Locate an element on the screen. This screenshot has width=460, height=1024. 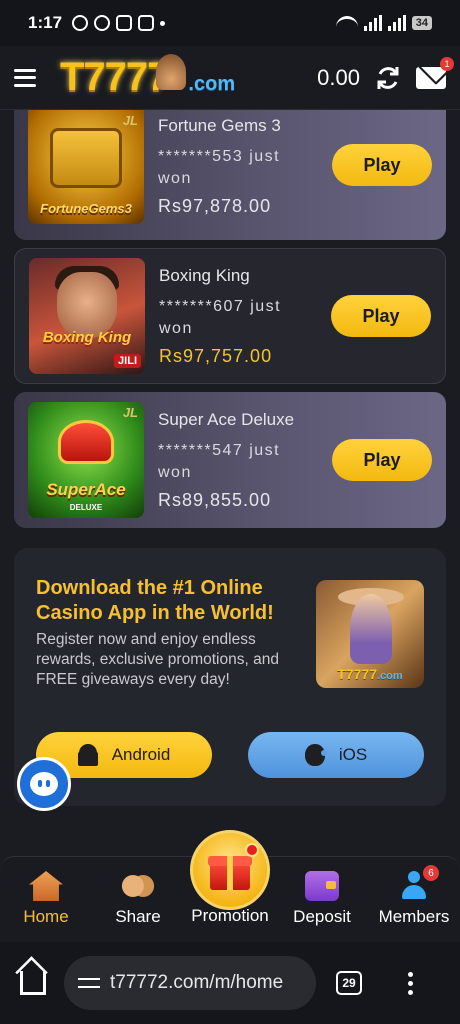
nav-members: 6 Members is located at coordinates (414, 896).